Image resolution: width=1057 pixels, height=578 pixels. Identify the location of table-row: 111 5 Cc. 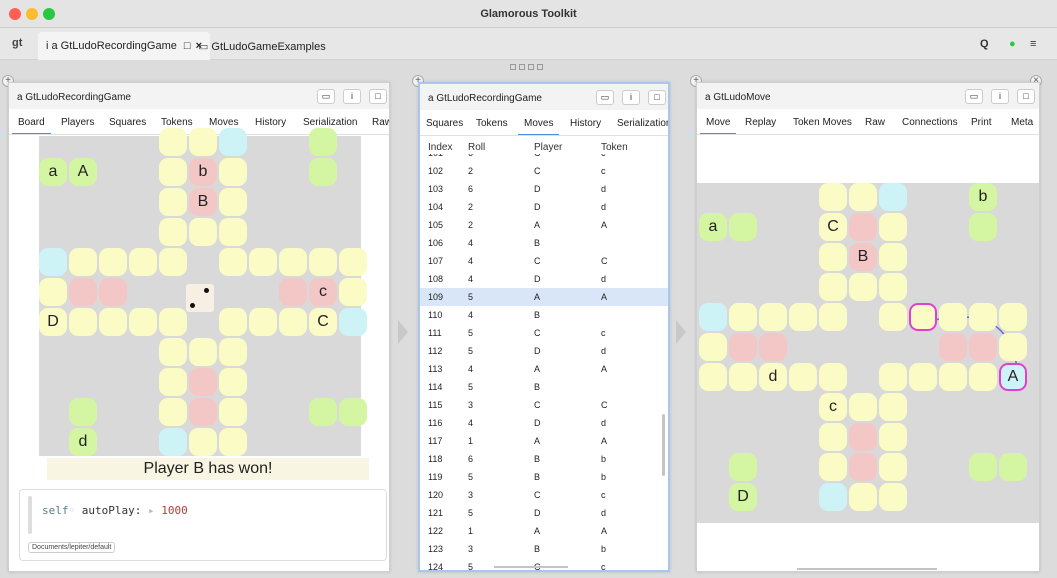
(544, 333).